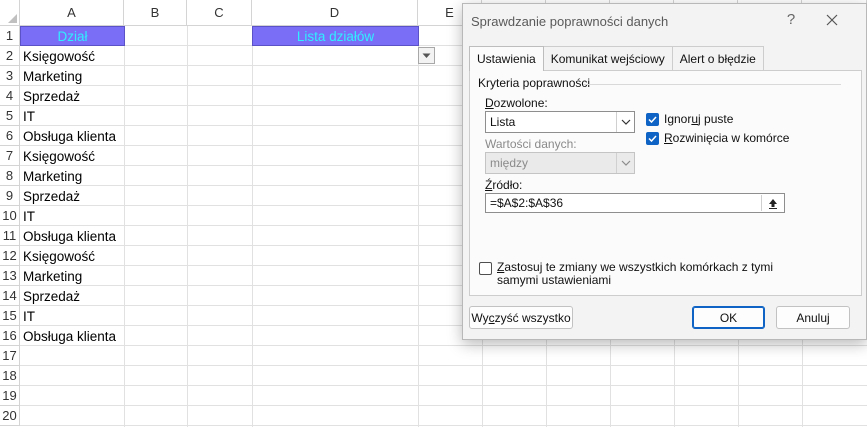 This screenshot has height=427, width=867. I want to click on row-header: 10, so click(10, 216).